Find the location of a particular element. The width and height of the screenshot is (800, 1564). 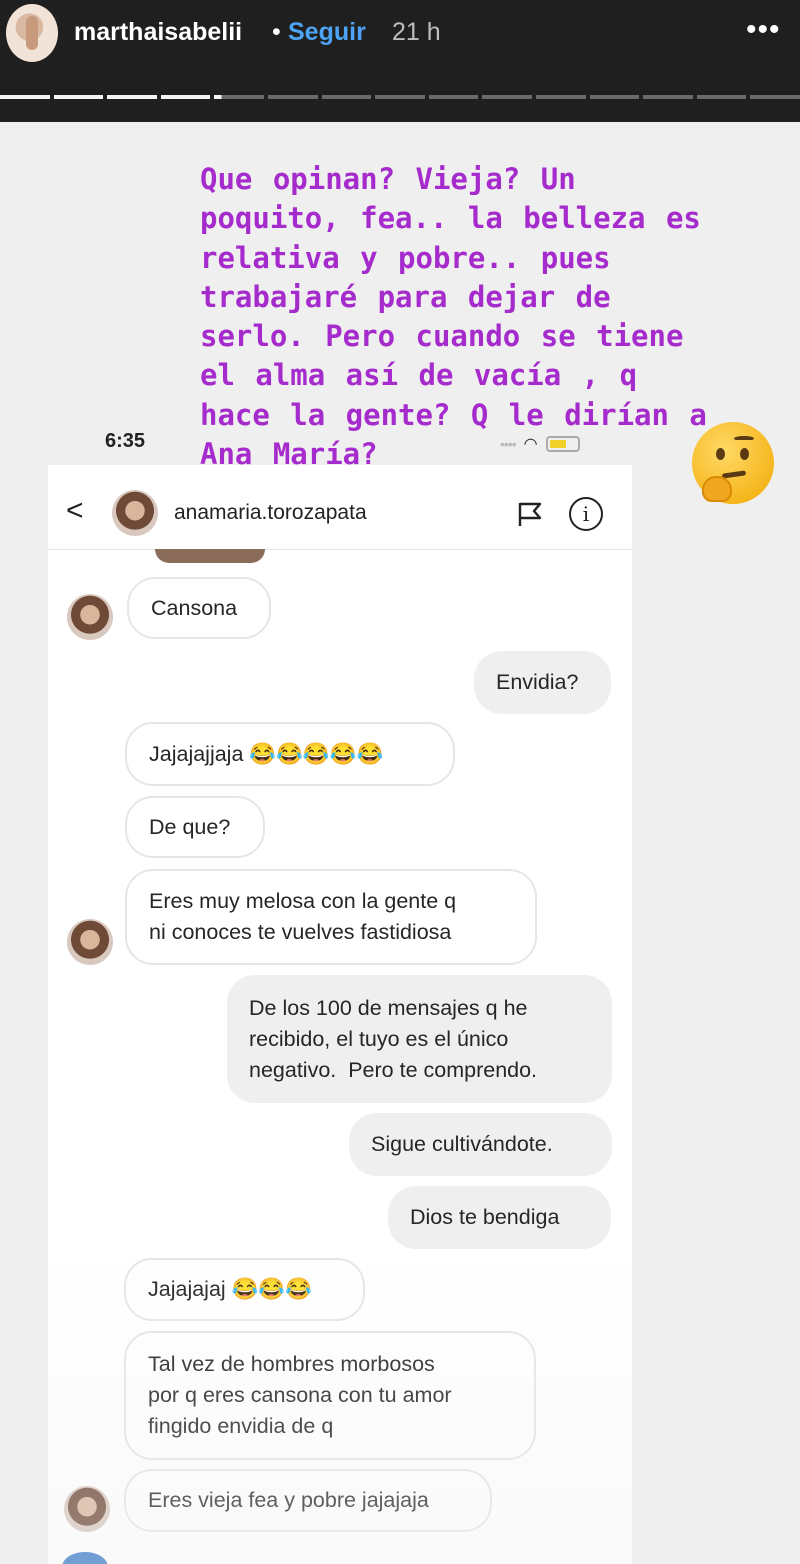

partial-photo is located at coordinates (210, 556).